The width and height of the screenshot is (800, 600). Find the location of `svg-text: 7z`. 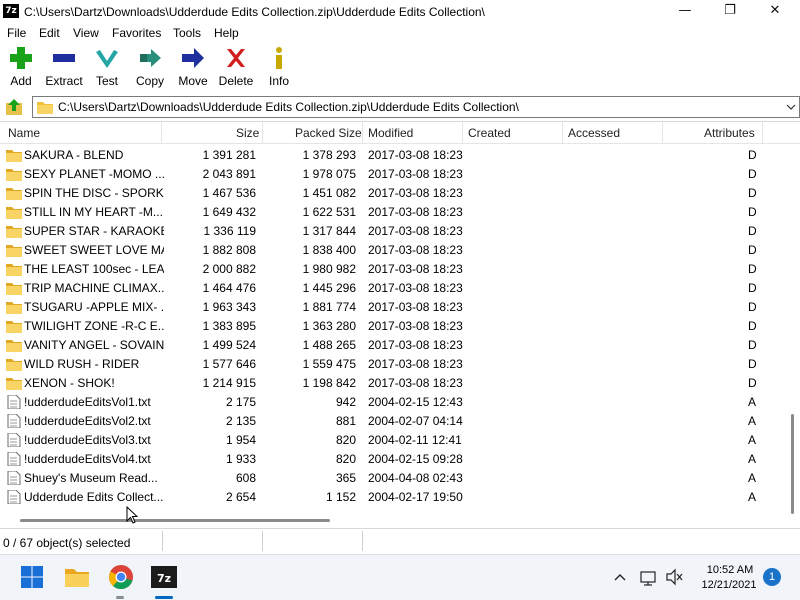

svg-text: 7z is located at coordinates (164, 578).